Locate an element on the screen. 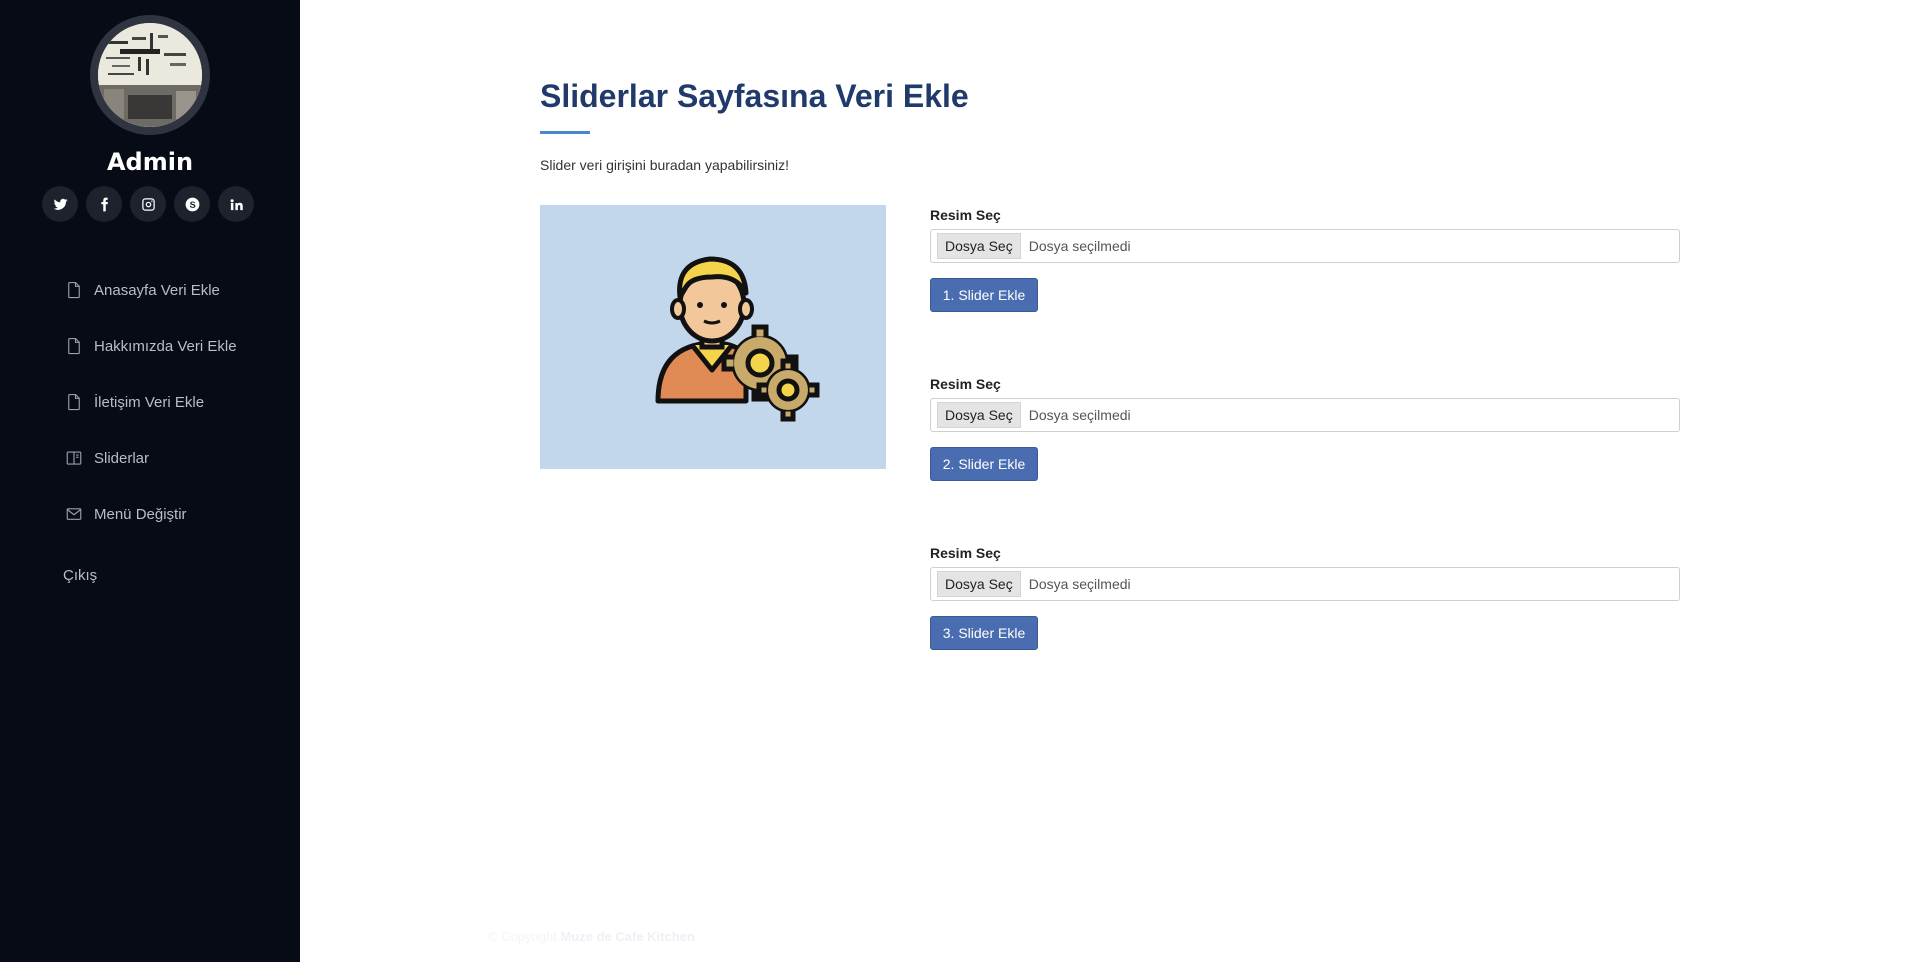 This screenshot has height=962, width=1920. sidebar-item-hakkimizda: Hakkımızda Veri Ekle is located at coordinates (150, 346).